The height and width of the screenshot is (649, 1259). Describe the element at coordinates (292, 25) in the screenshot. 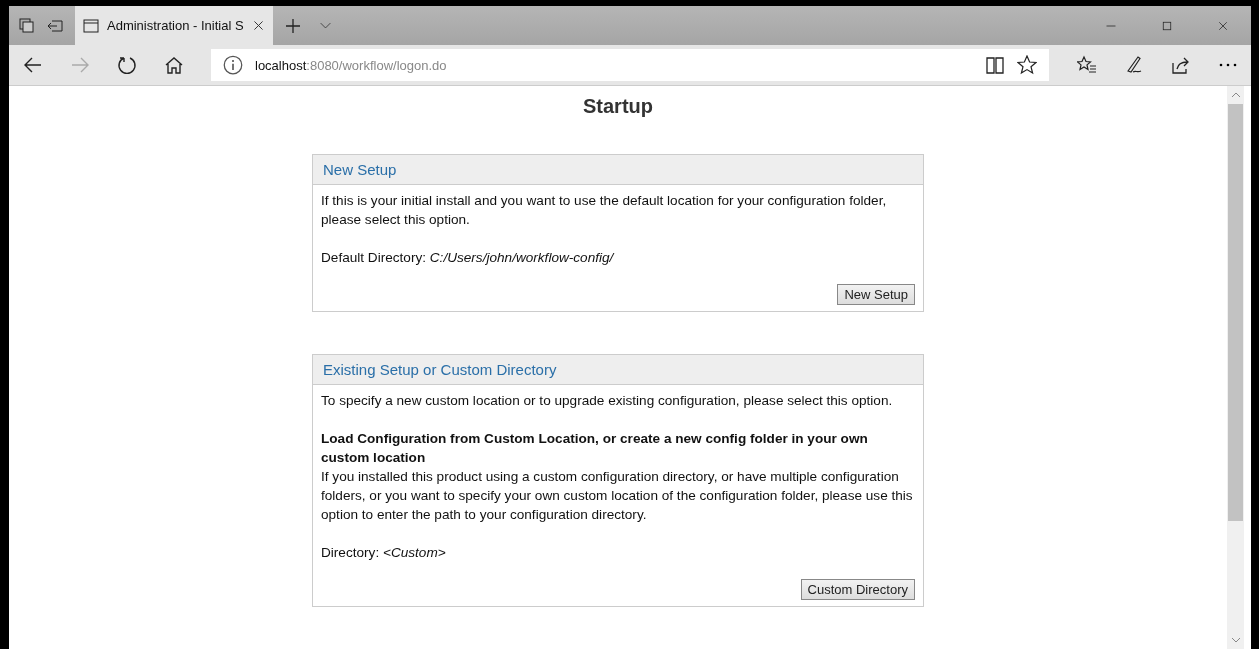

I see `new-tab-icon` at that location.